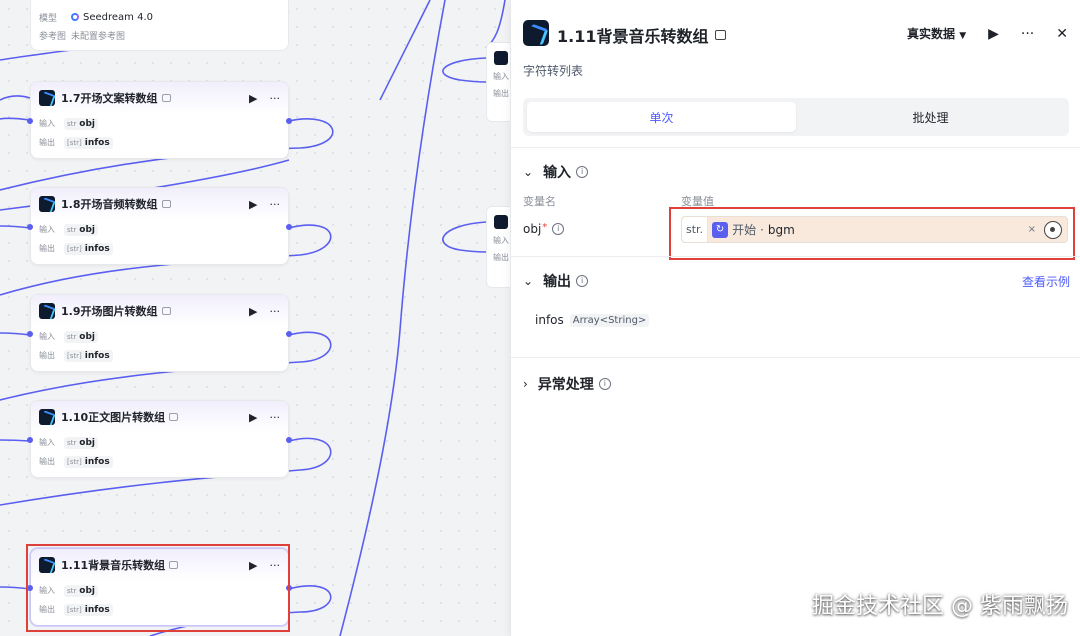 Image resolution: width=1080 pixels, height=636 pixels. What do you see at coordinates (159, 98) in the screenshot?
I see `node-header: 1.7开场文案转数组 ▶ ···` at bounding box center [159, 98].